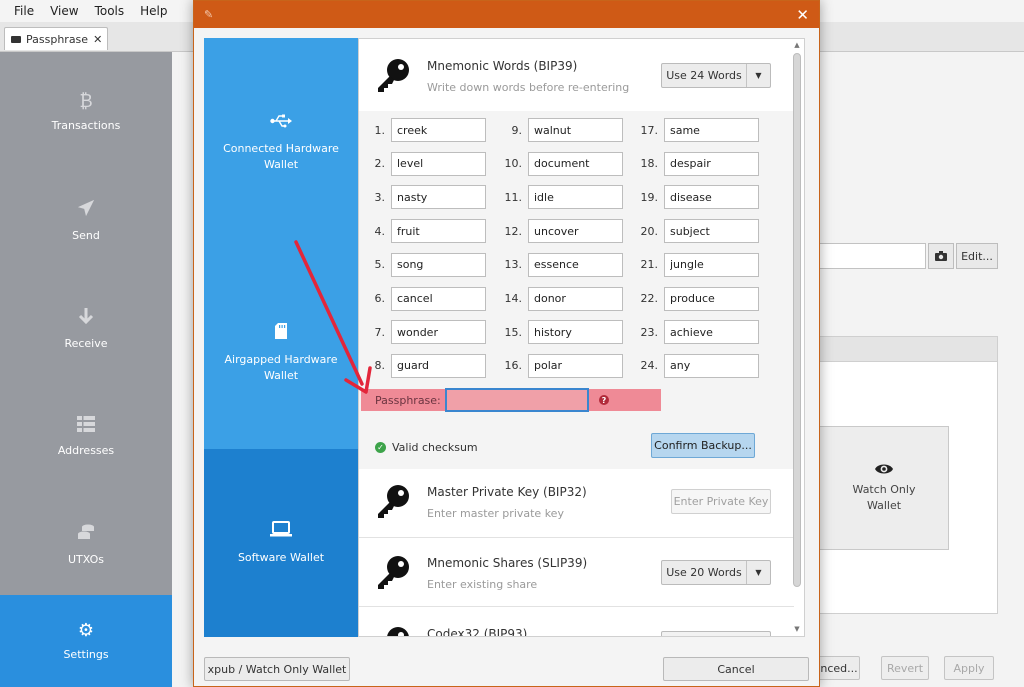 The width and height of the screenshot is (1024, 687). Describe the element at coordinates (872, 256) in the screenshot. I see `keystore-input` at that location.